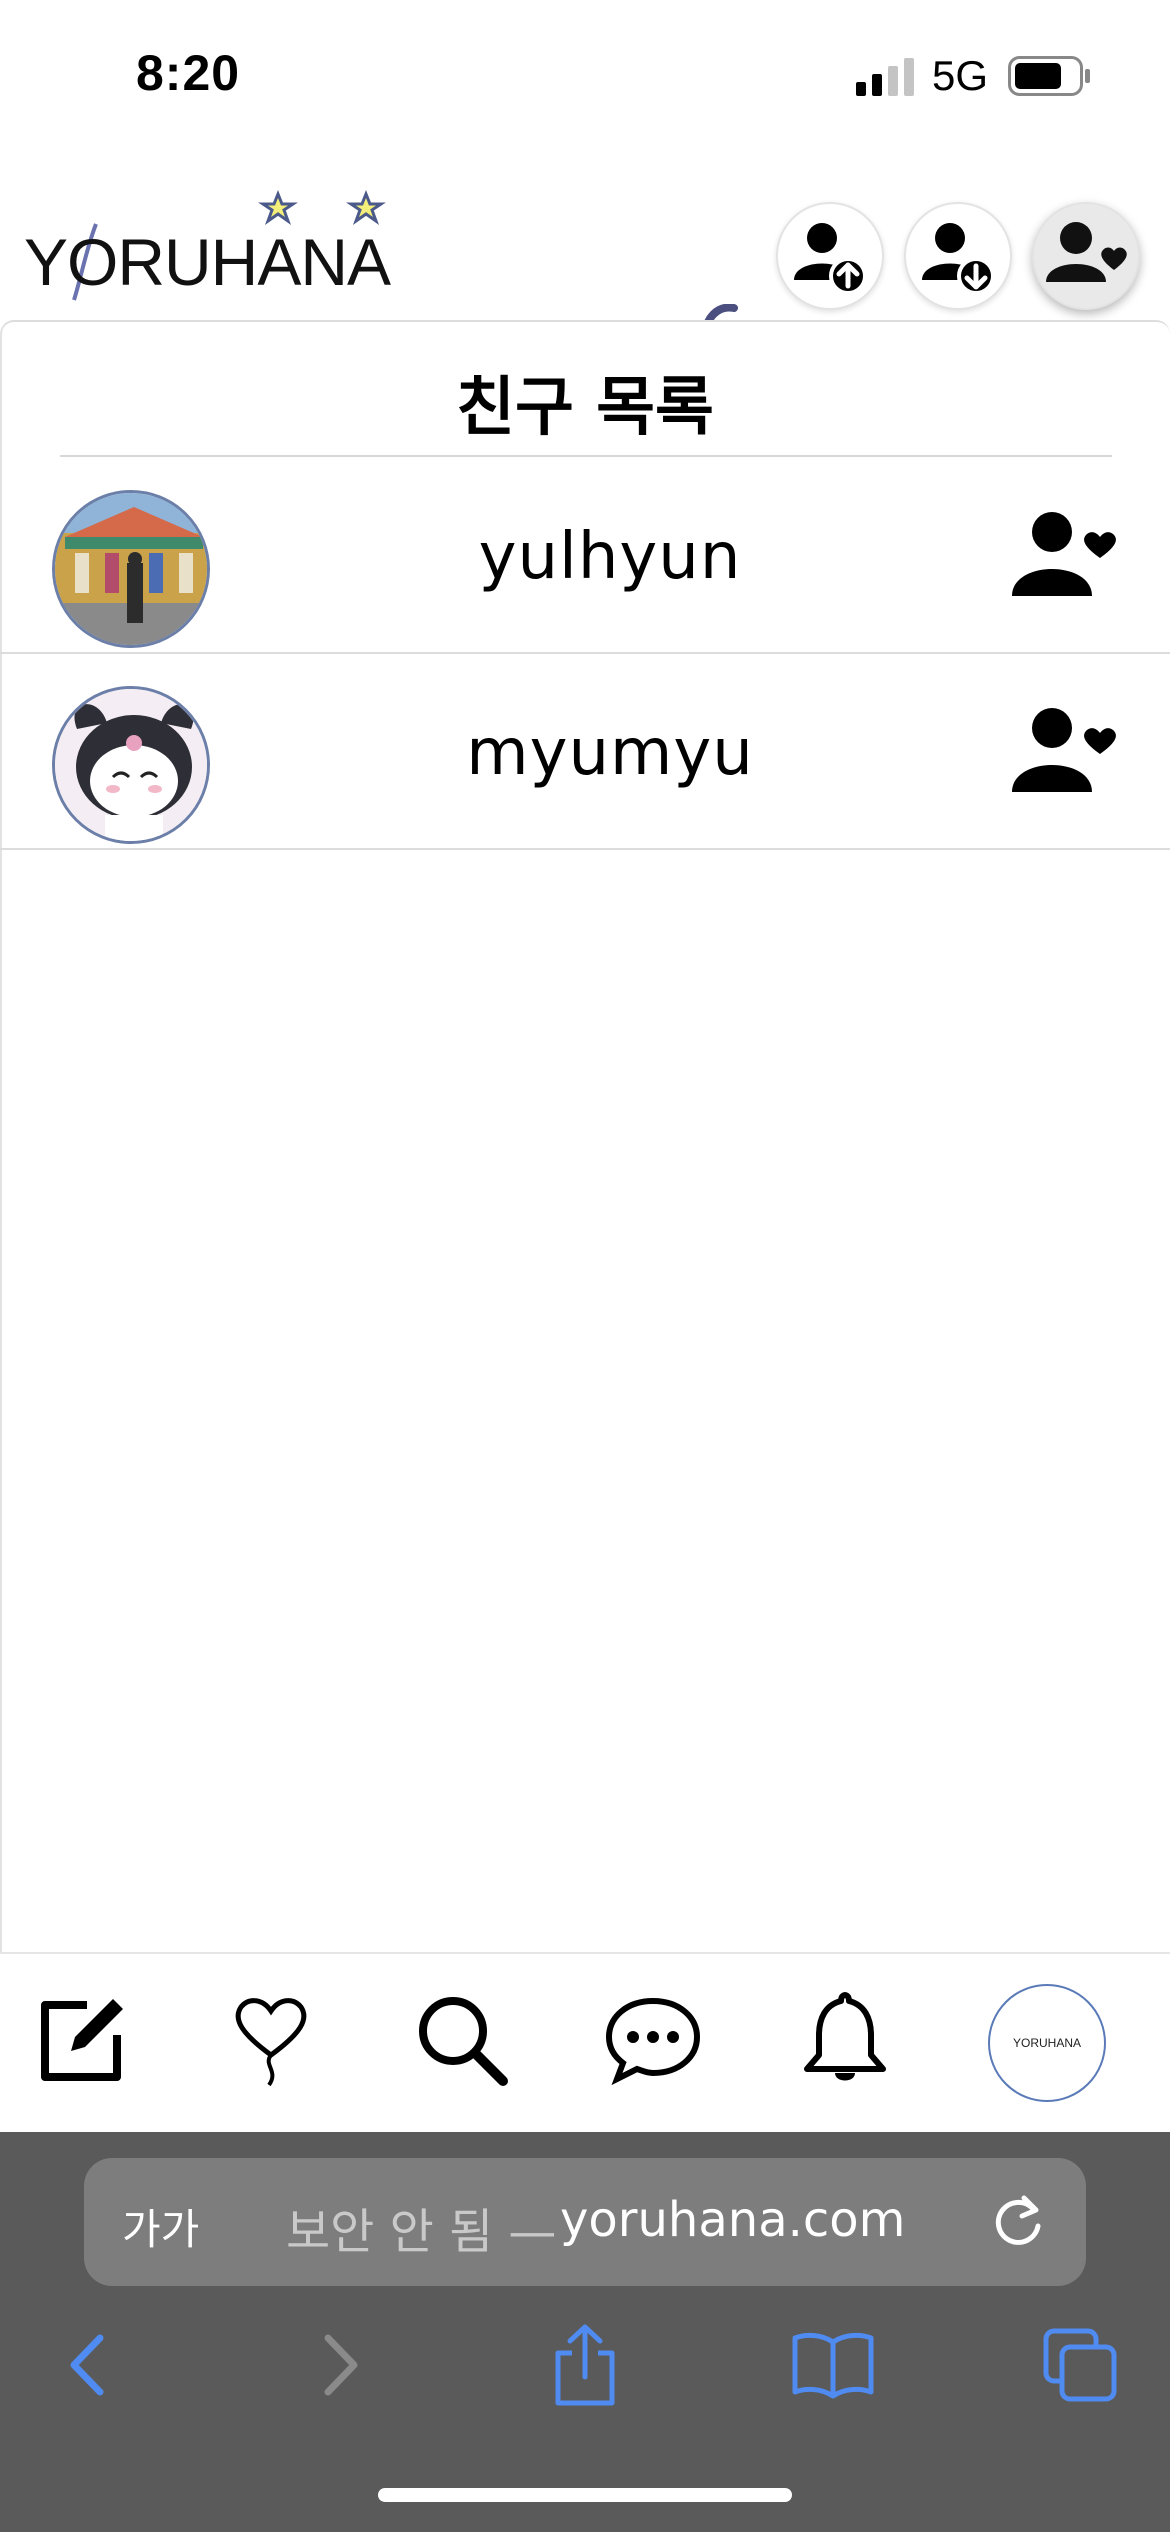 The height and width of the screenshot is (2532, 1170). I want to click on friend-name: yulhyun, so click(585, 557).